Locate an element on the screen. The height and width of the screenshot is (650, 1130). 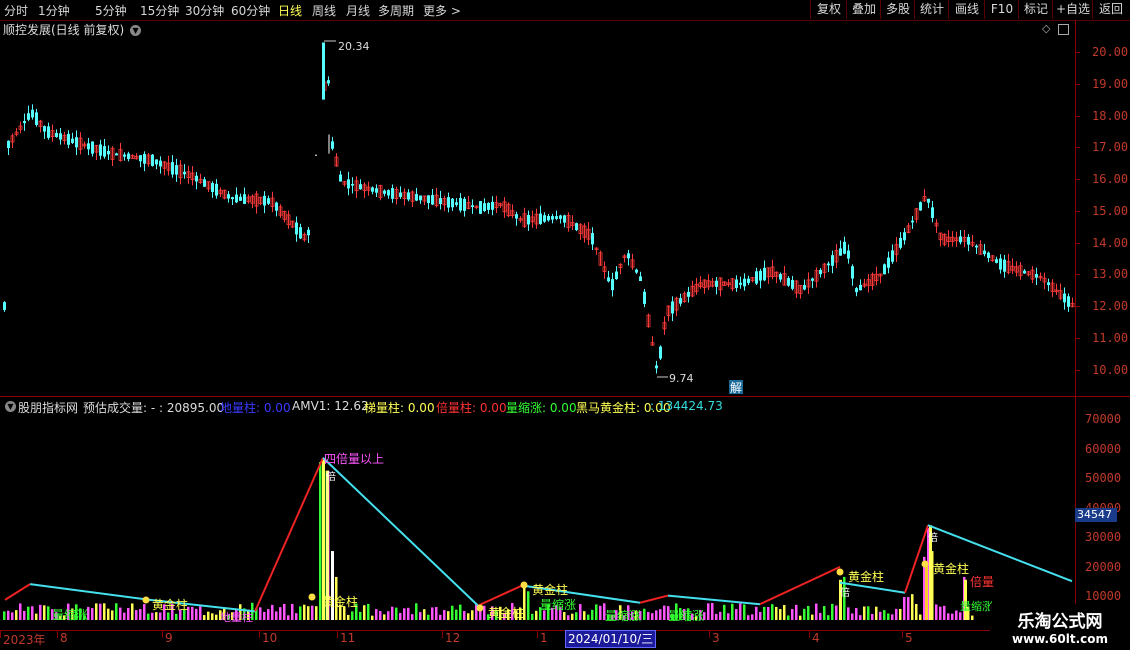
tab-fenshi: 分时 is located at coordinates (16, 10).